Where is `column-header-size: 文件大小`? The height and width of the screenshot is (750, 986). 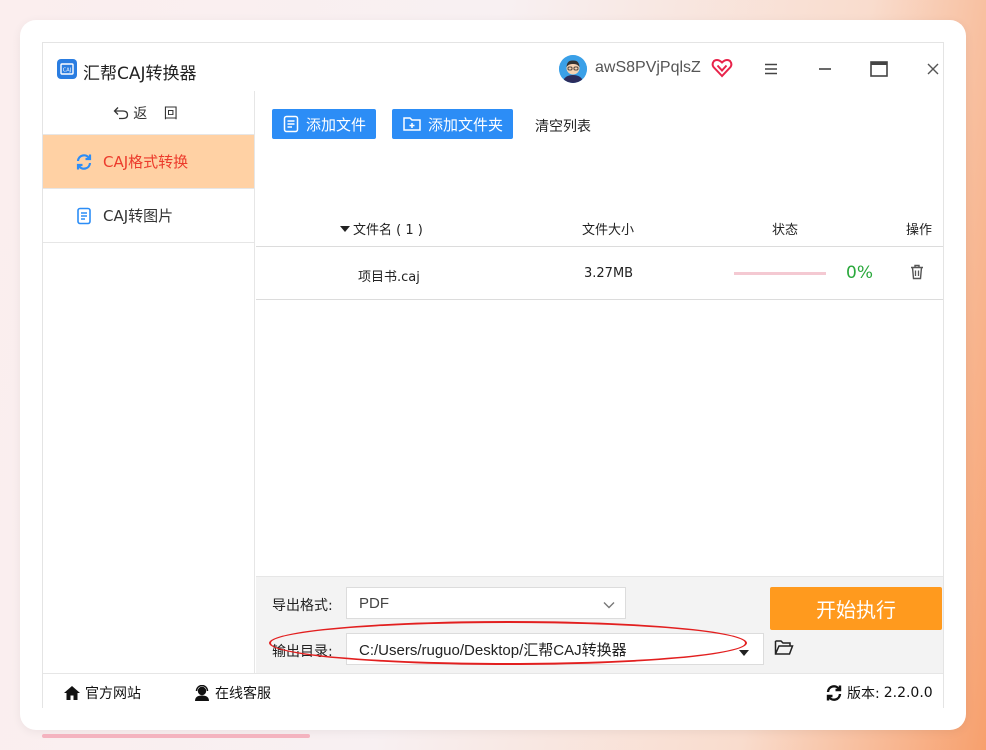
column-header-size: 文件大小 is located at coordinates (608, 230).